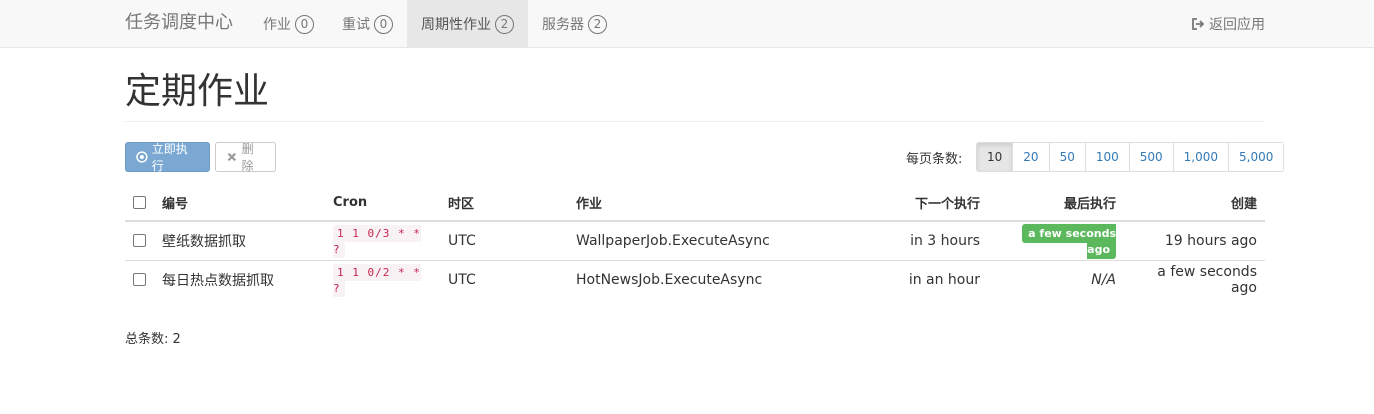 The height and width of the screenshot is (414, 1374). Describe the element at coordinates (377, 241) in the screenshot. I see `cron-expression: 1 1 0/3 * * ?` at that location.